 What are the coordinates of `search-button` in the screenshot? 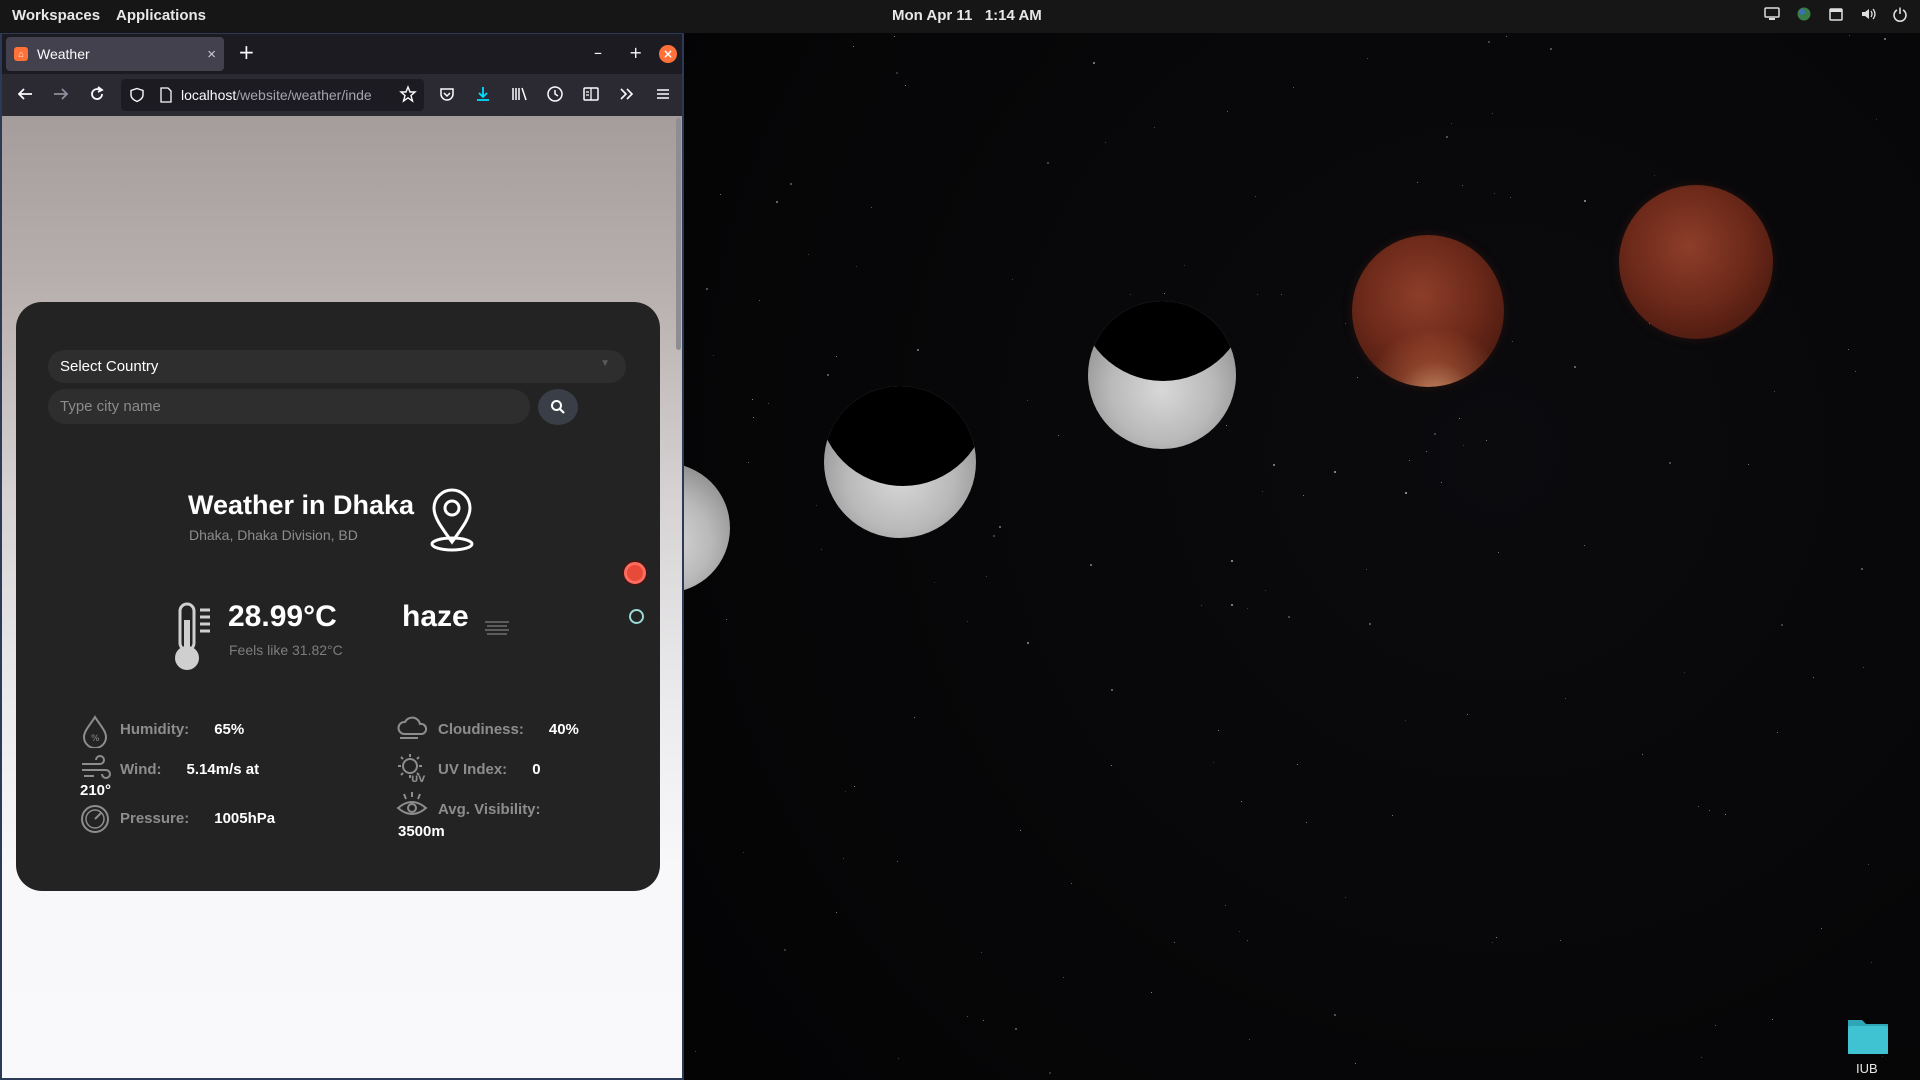 It's located at (558, 407).